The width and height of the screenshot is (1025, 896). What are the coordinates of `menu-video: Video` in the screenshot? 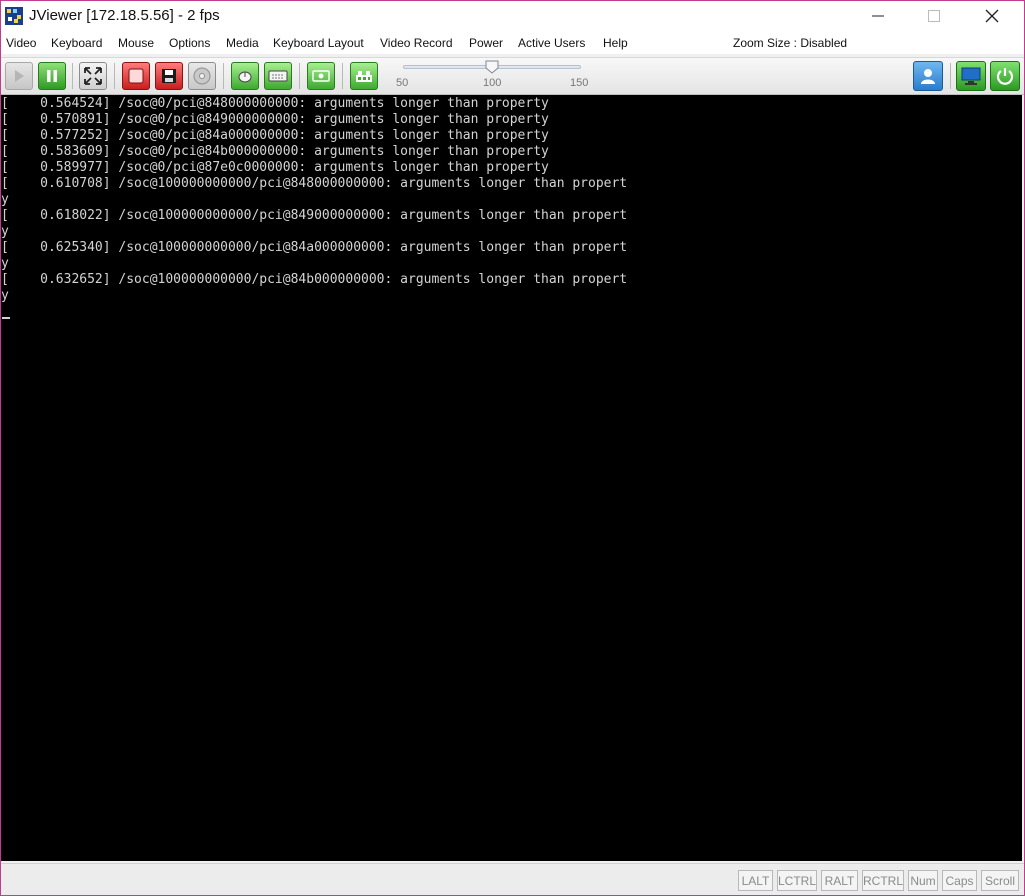 It's located at (21, 43).